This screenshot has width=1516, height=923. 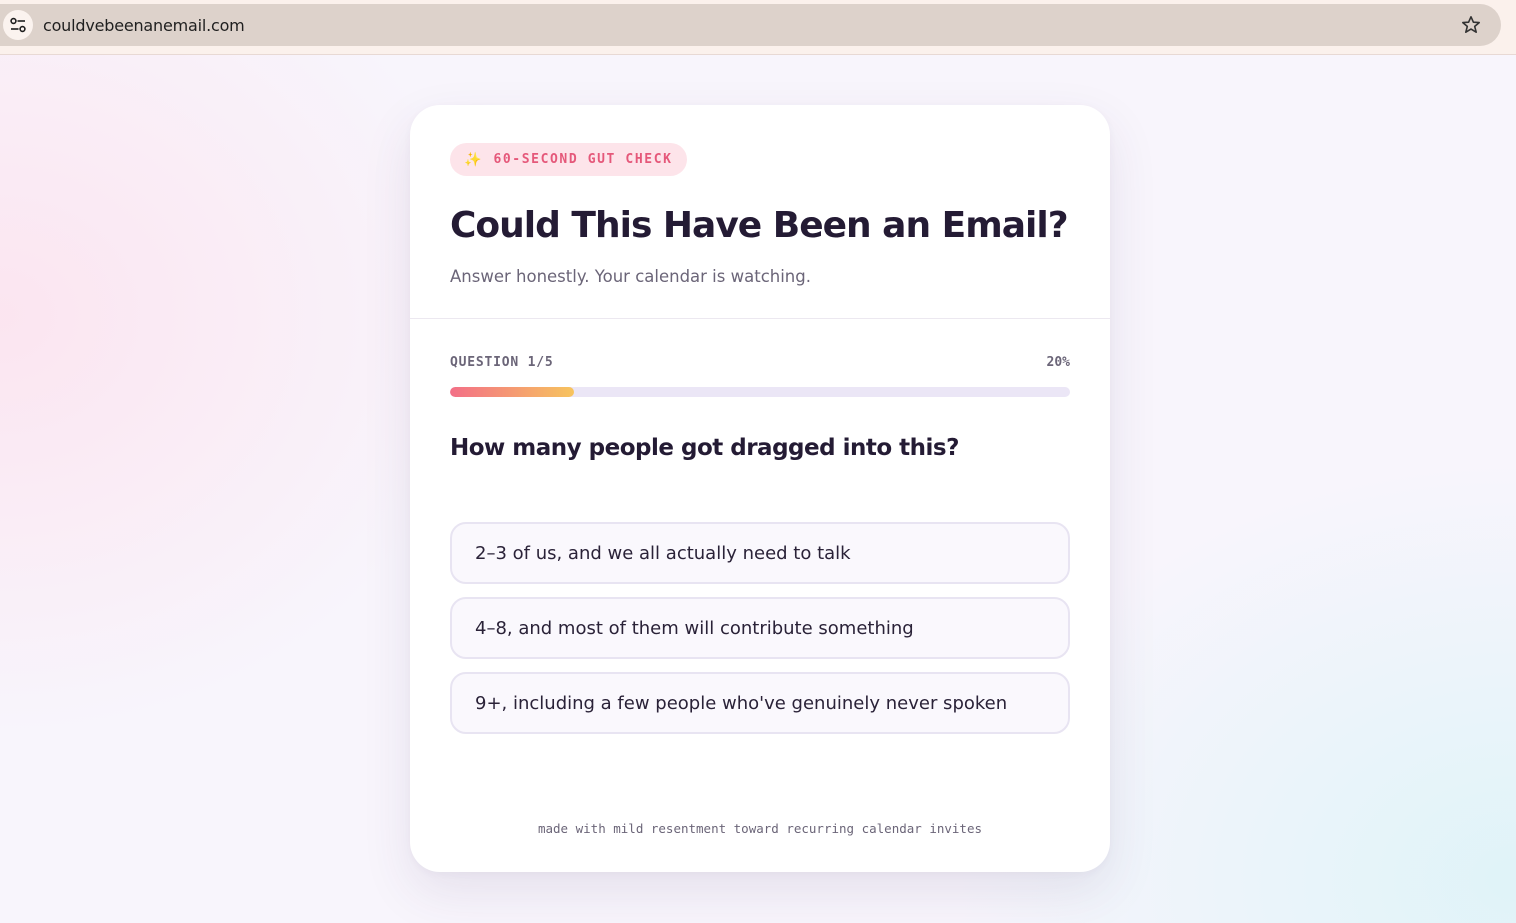 I want to click on progress-bar, so click(x=760, y=392).